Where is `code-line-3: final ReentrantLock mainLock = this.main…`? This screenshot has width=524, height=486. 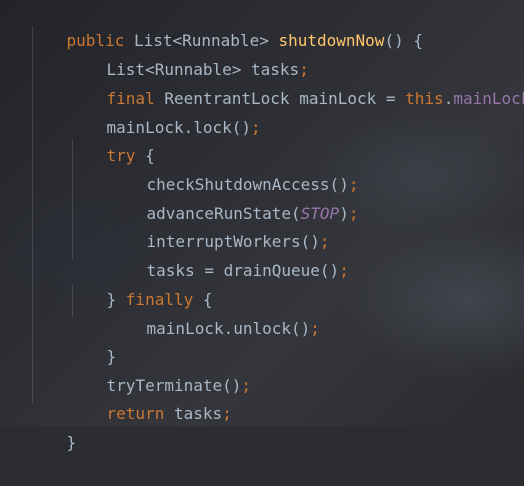 code-line-3: final ReentrantLock mainLock = this.main… is located at coordinates (296, 81).